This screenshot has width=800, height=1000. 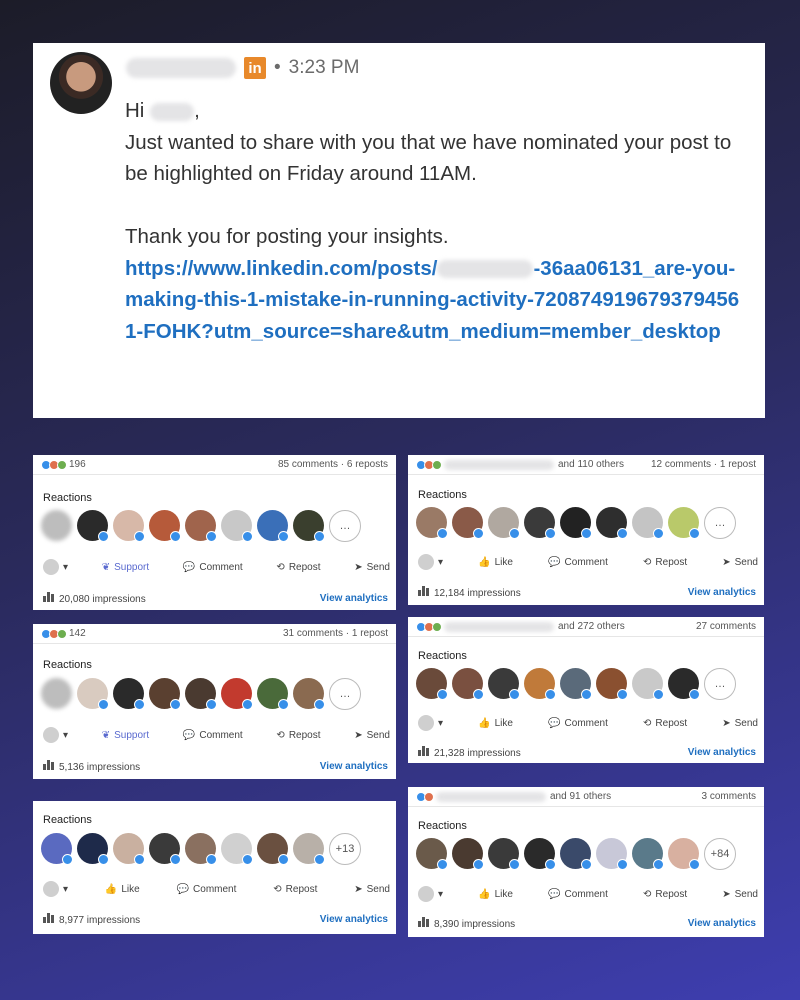 What do you see at coordinates (81, 83) in the screenshot?
I see `sender-avatar` at bounding box center [81, 83].